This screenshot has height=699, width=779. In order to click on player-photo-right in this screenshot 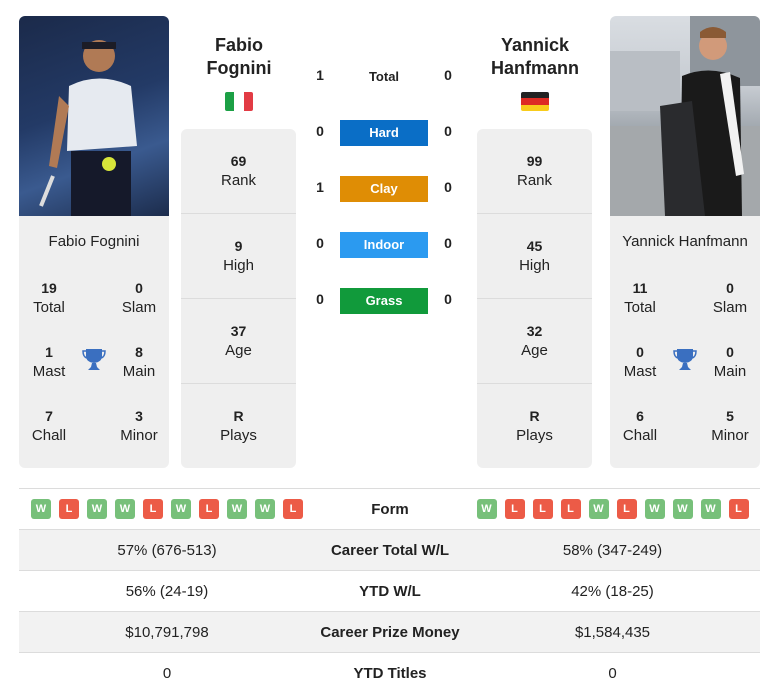, I will do `click(685, 116)`.